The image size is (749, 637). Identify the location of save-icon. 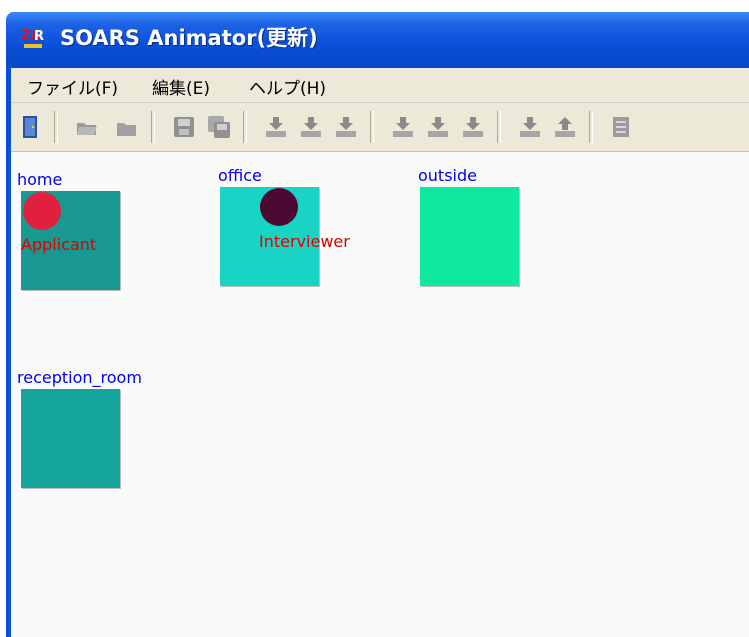
(184, 127).